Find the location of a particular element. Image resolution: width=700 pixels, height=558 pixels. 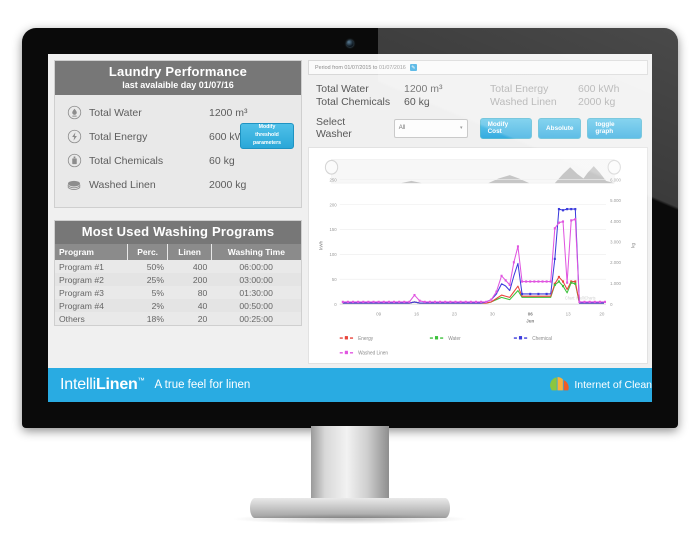

edit-calendar-icon: ✎ is located at coordinates (413, 67).